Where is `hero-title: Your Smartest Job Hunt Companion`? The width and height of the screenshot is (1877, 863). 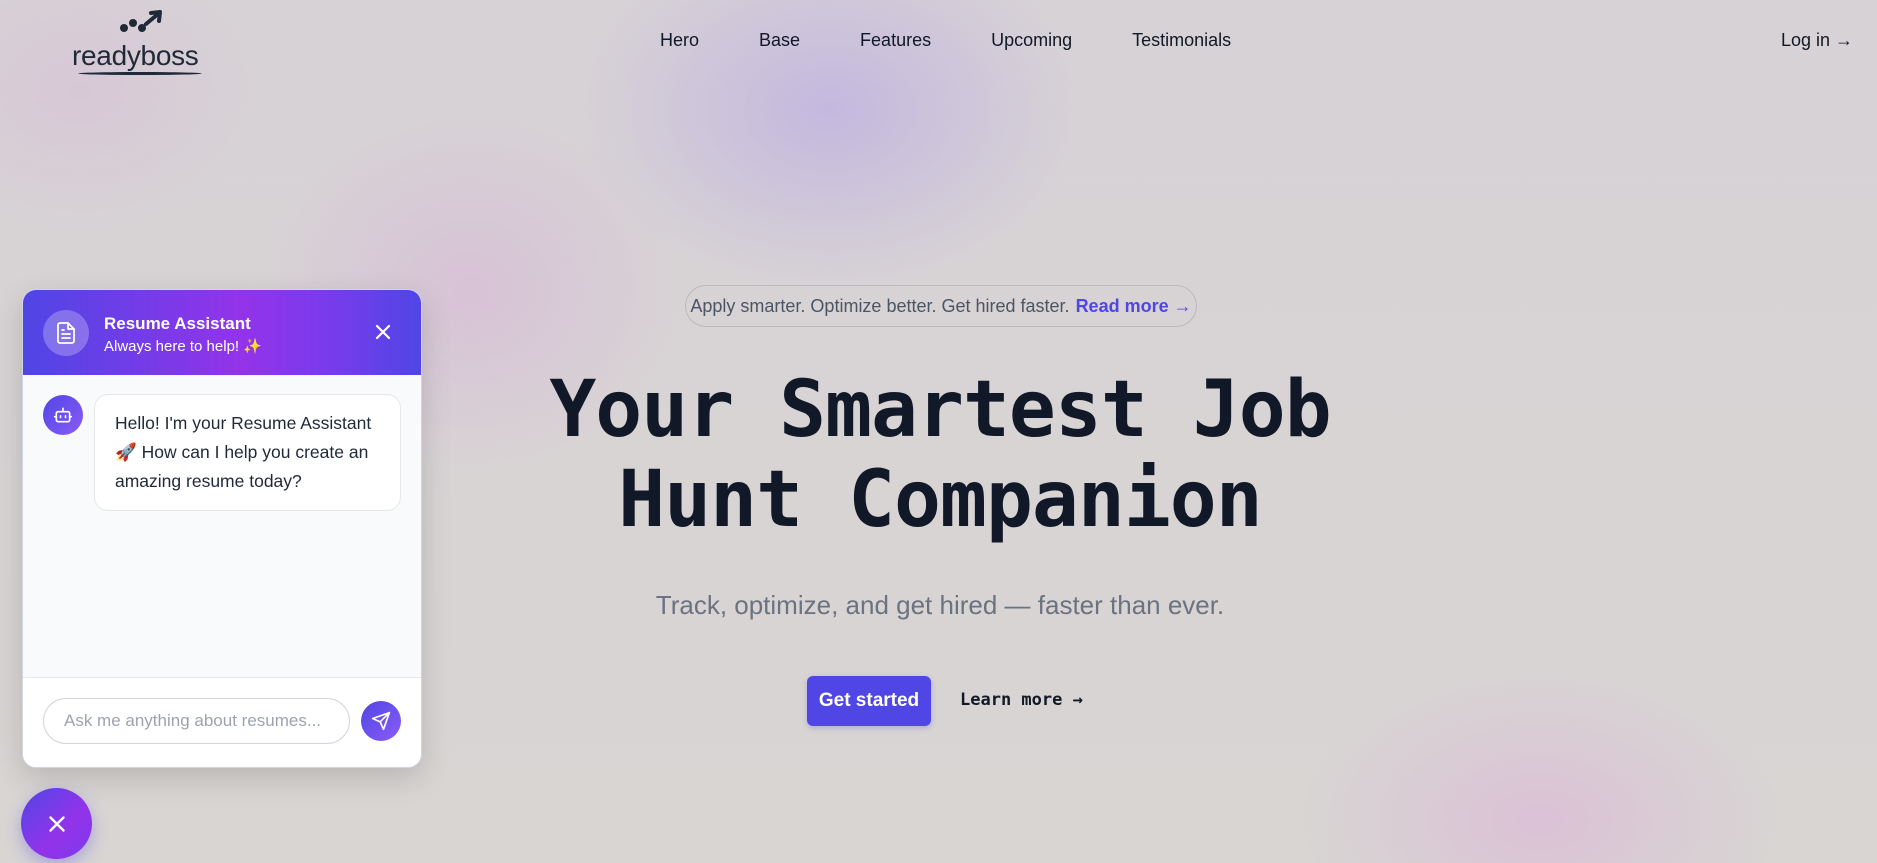
hero-title: Your Smartest Job Hunt Companion is located at coordinates (940, 455).